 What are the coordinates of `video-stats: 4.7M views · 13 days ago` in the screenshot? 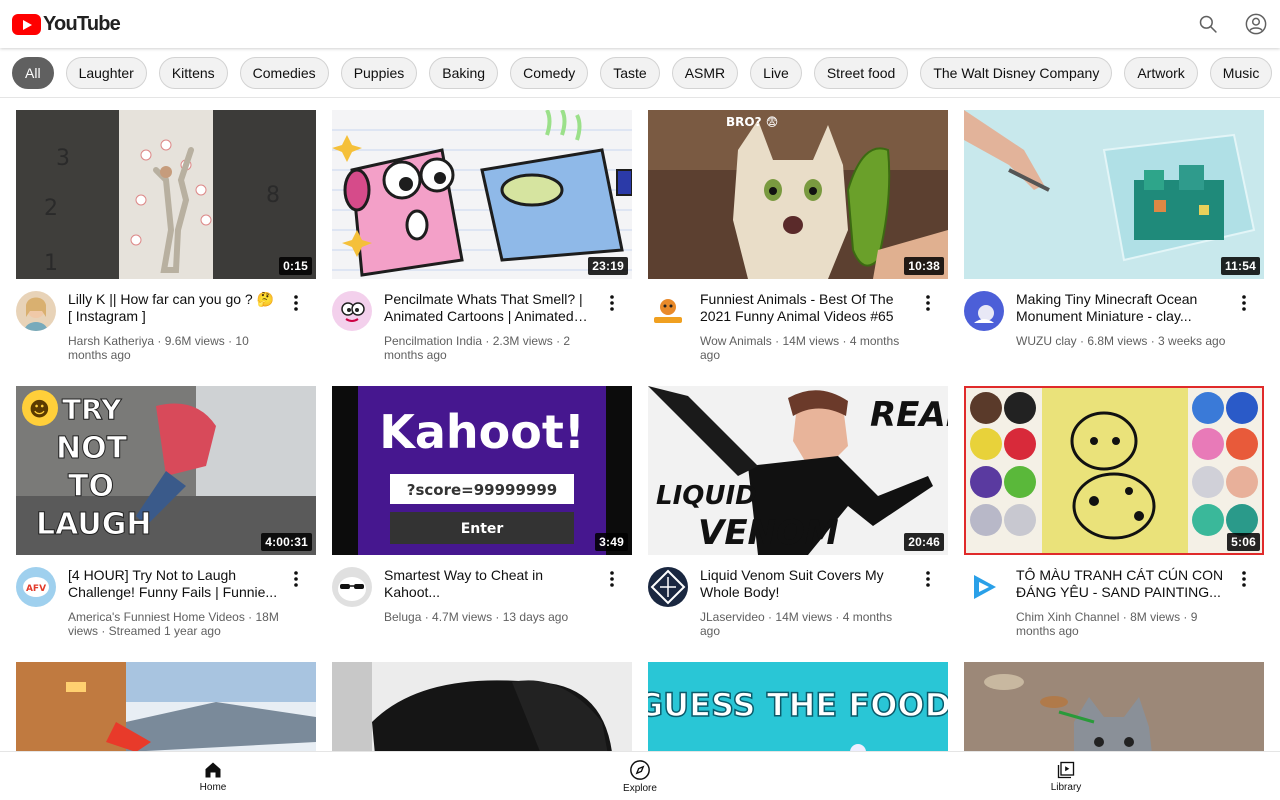 It's located at (500, 617).